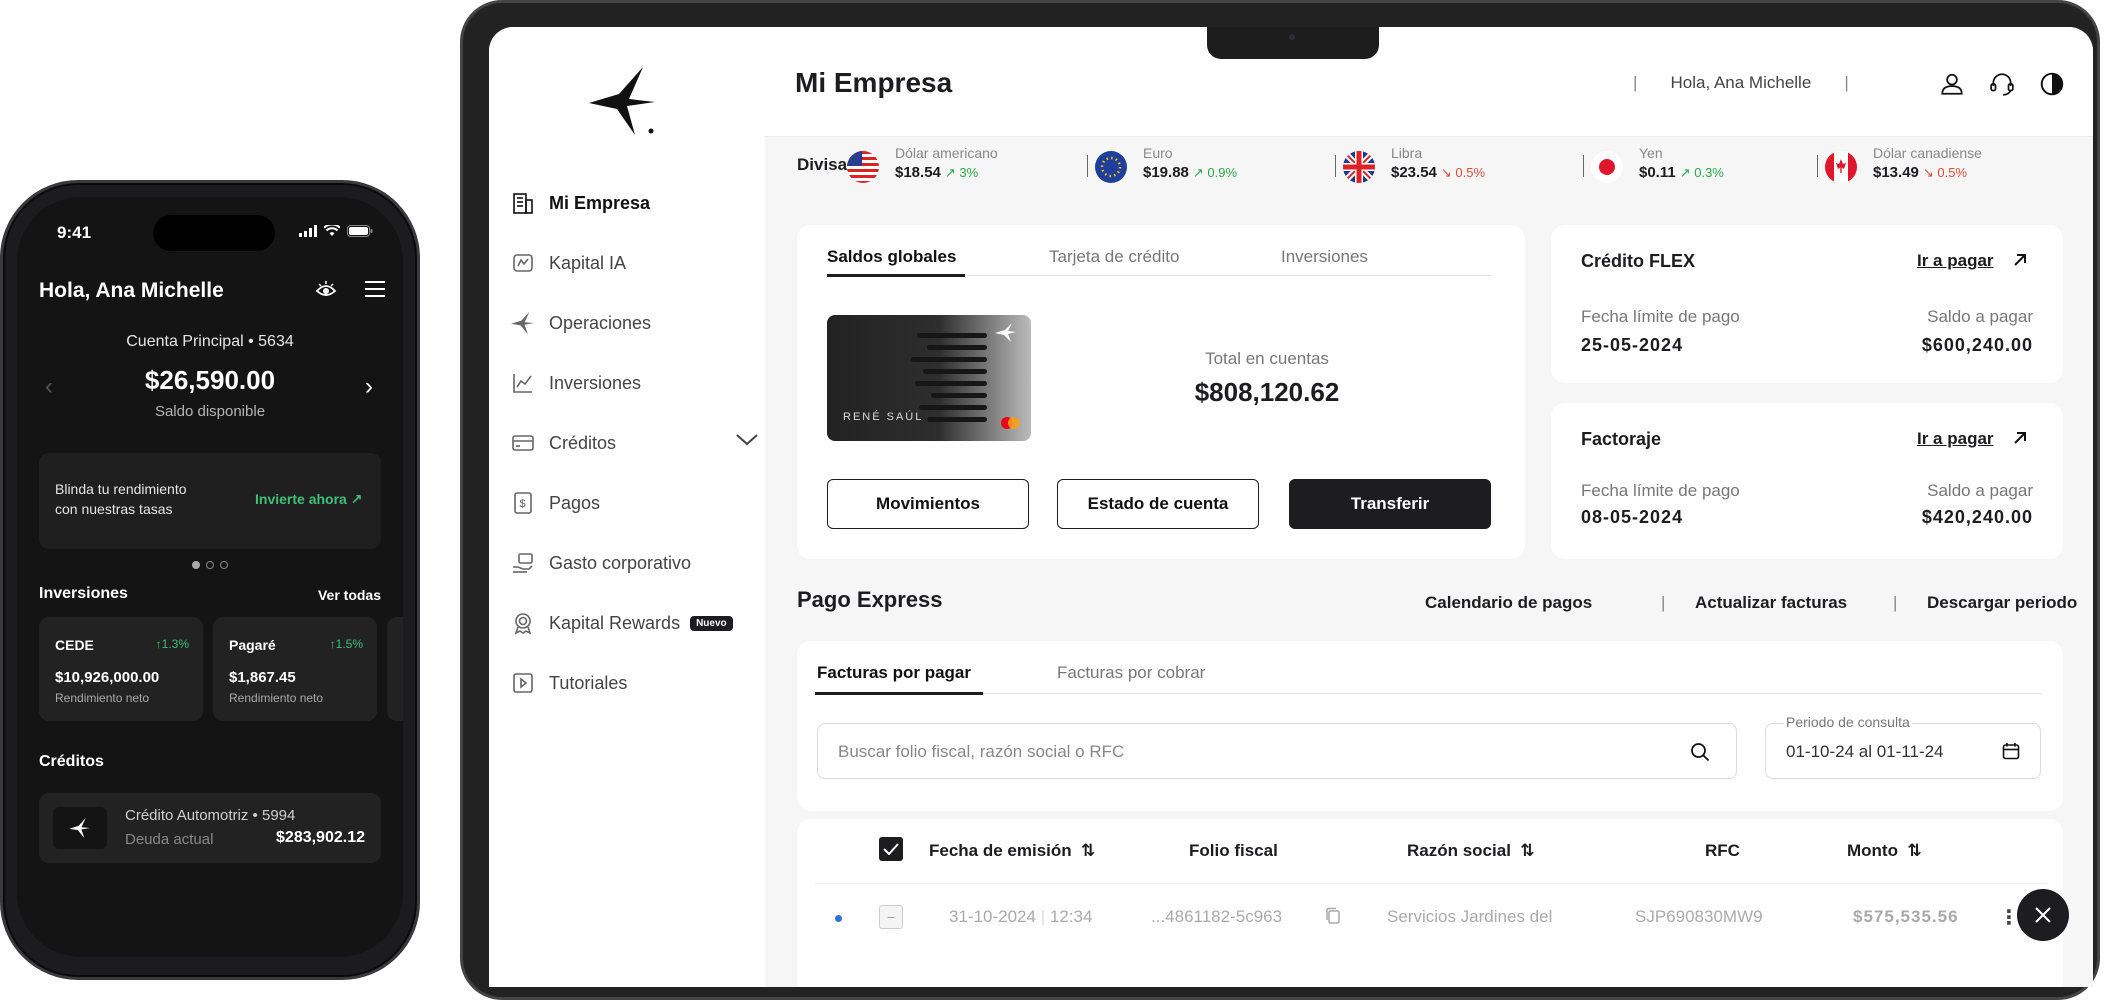 This screenshot has width=2118, height=1000. Describe the element at coordinates (523, 323) in the screenshot. I see `operations-icon` at that location.